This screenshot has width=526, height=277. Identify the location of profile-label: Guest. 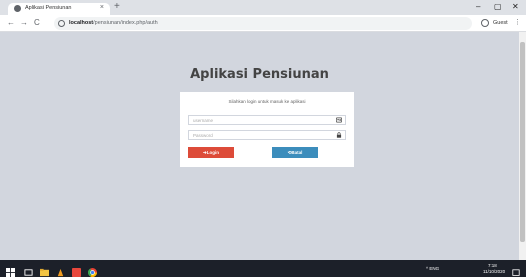
(500, 23).